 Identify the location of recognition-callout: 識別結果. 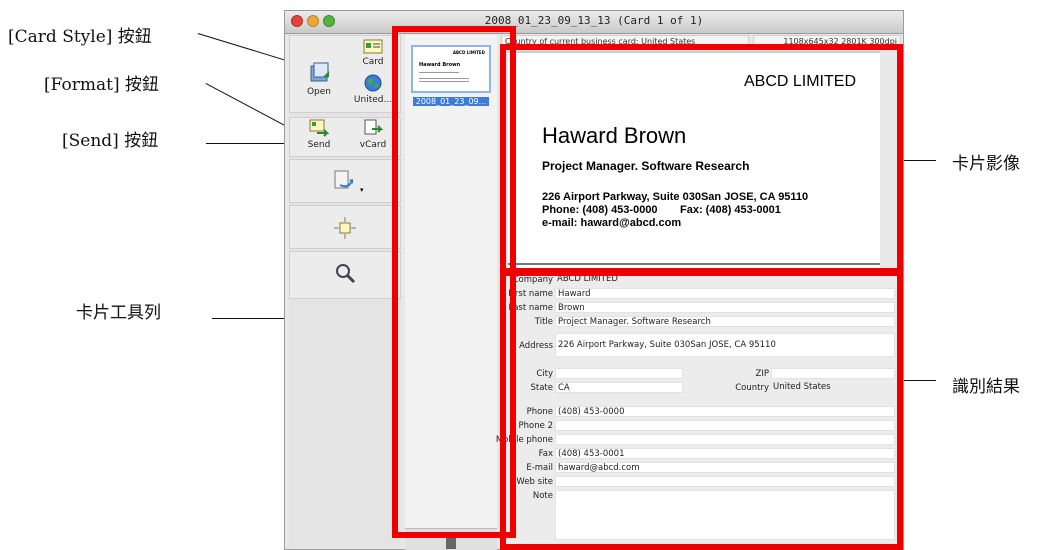
(986, 387).